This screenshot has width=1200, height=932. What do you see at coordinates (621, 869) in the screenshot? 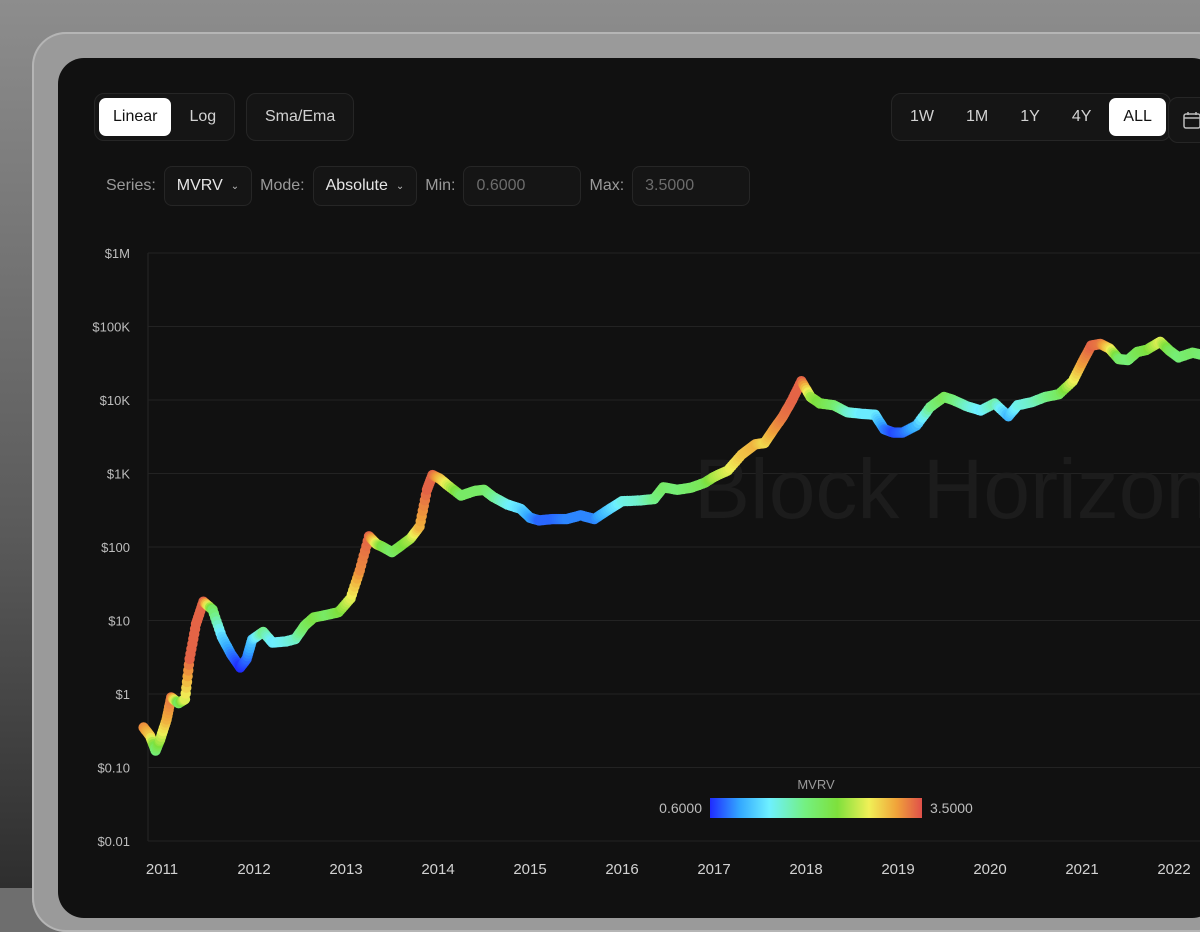
I see `x-tick-label: 2016` at bounding box center [621, 869].